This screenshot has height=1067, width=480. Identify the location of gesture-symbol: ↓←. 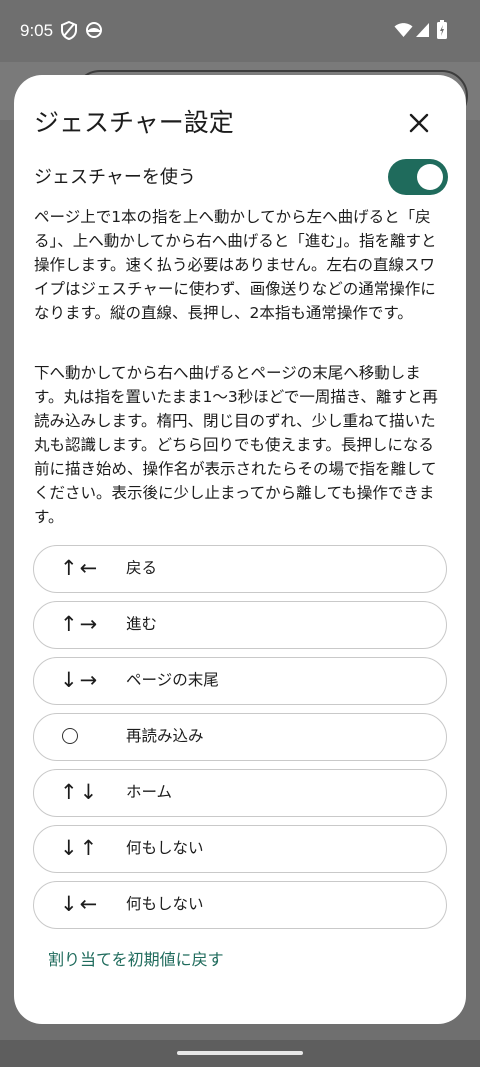
(80, 904).